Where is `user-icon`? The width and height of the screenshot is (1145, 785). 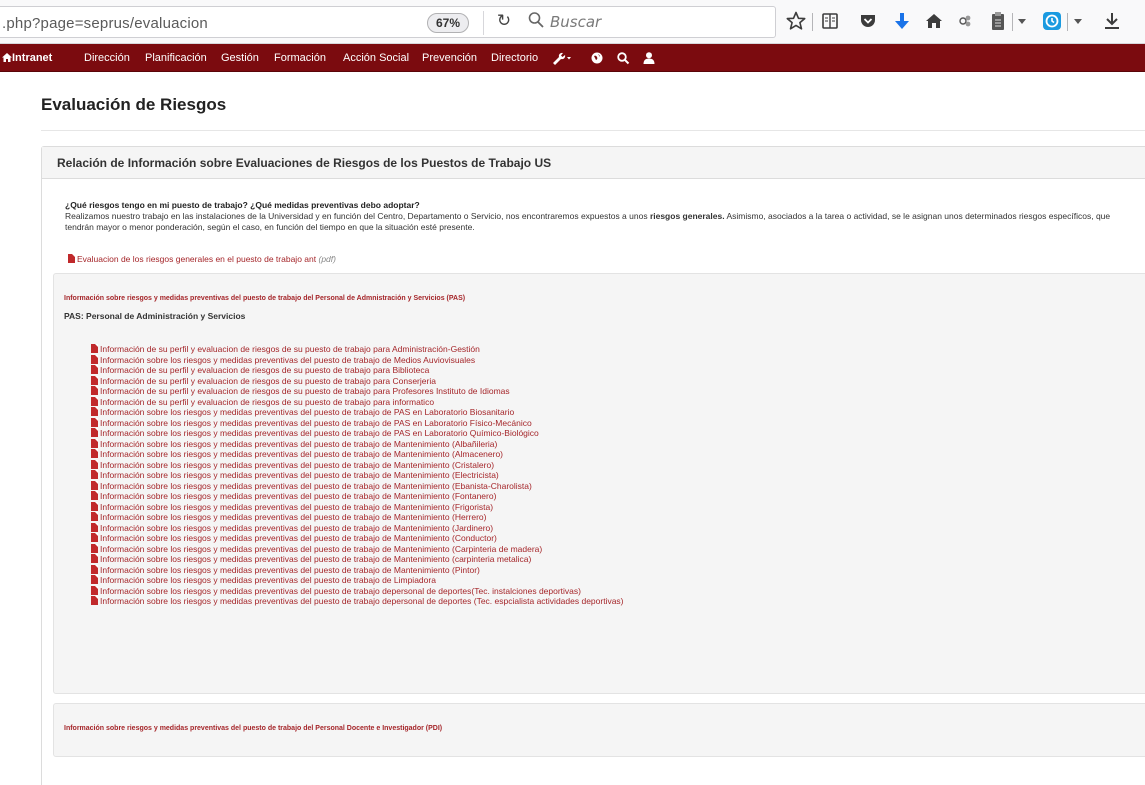
user-icon is located at coordinates (649, 58).